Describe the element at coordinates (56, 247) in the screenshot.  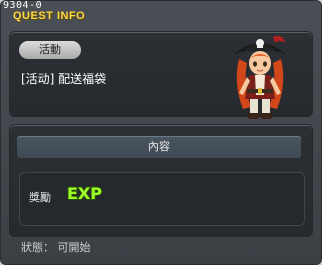
I see `quest-status: 狀態： 可開始` at that location.